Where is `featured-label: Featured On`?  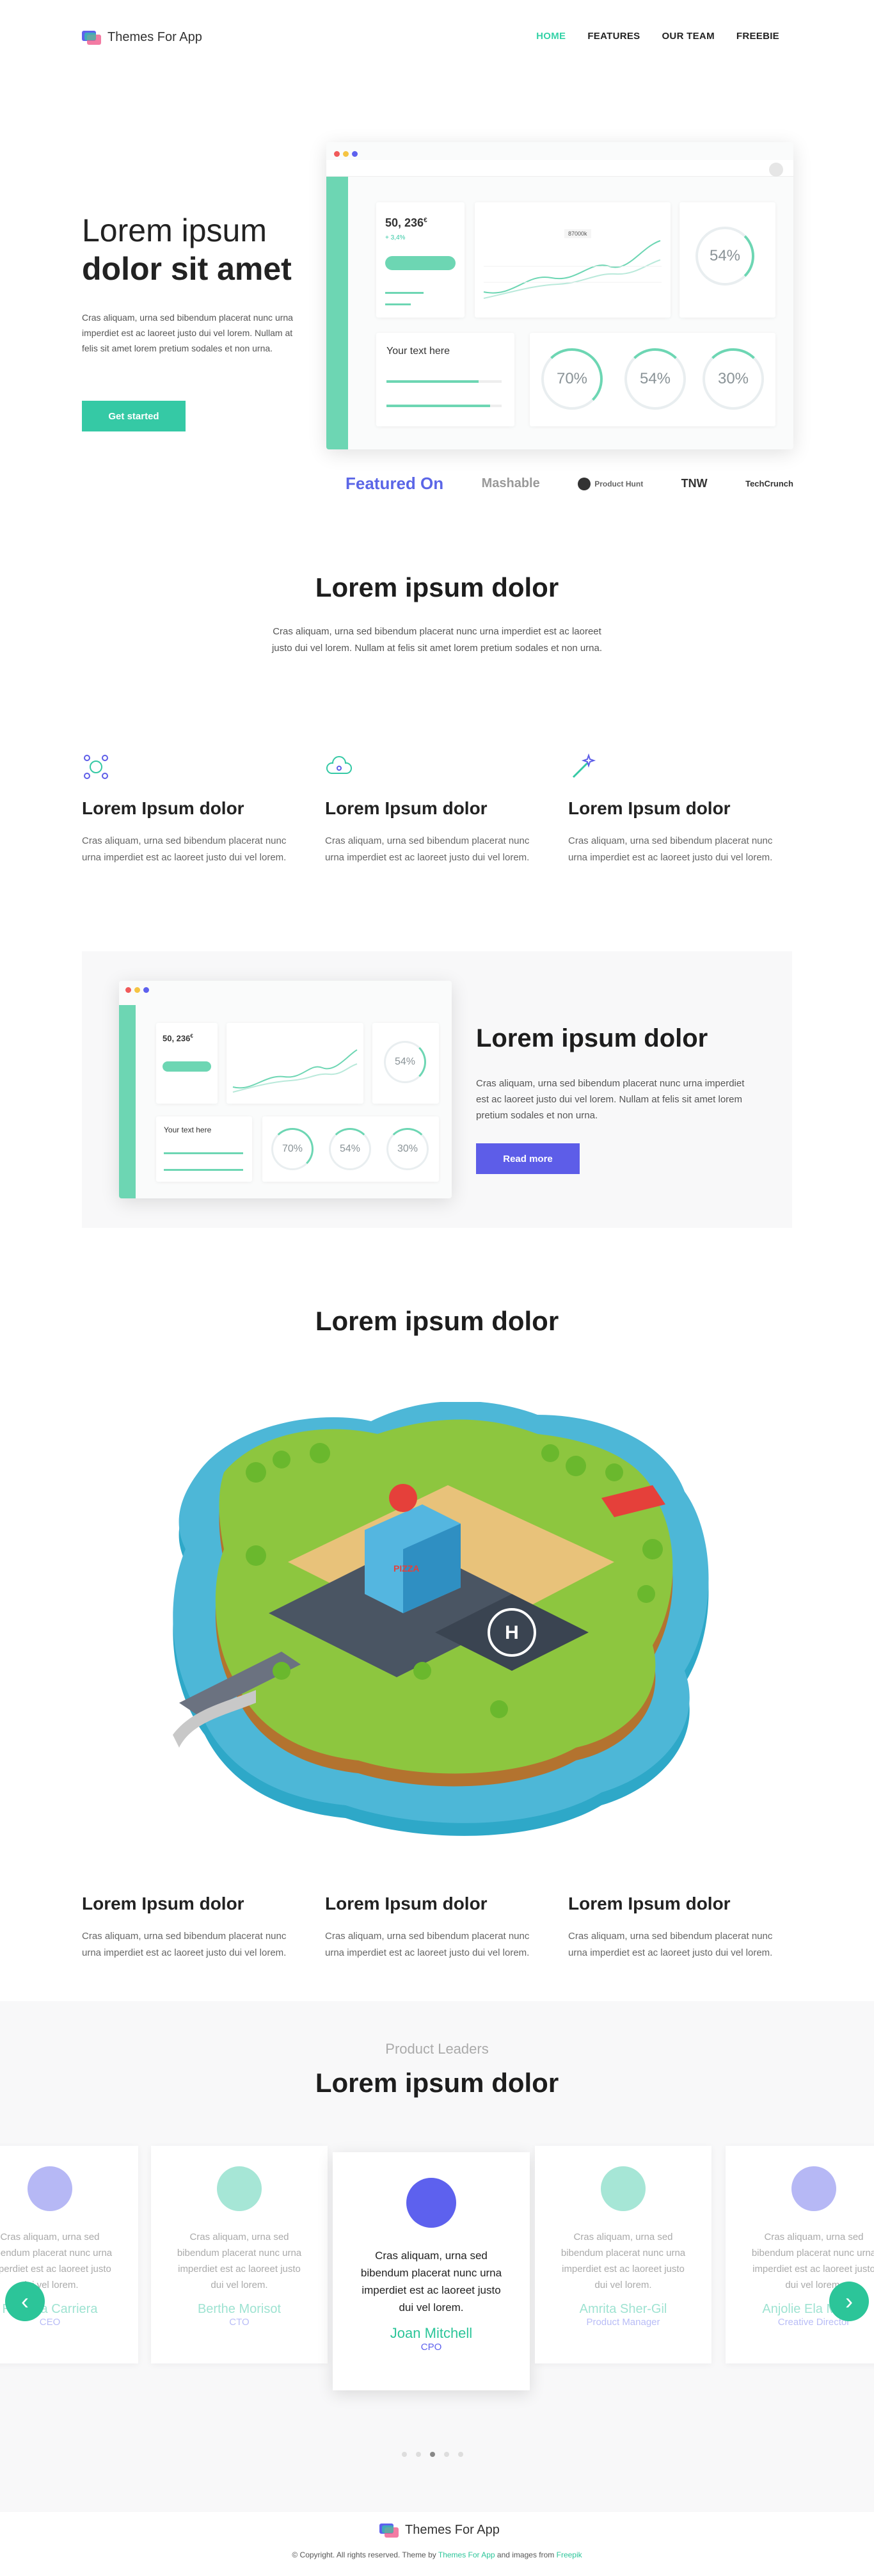
featured-label: Featured On is located at coordinates (395, 483).